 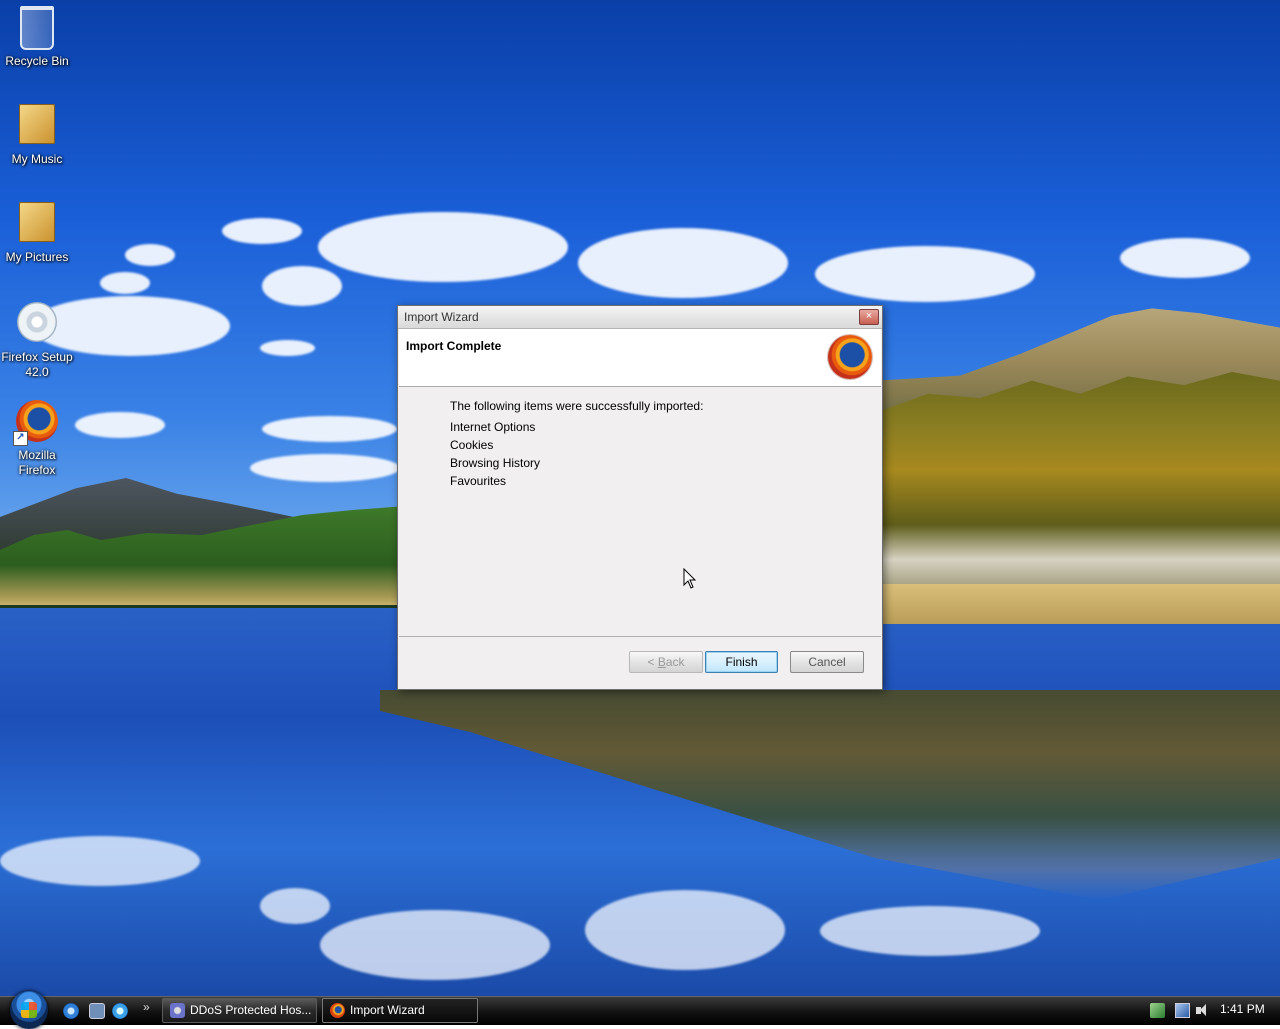 What do you see at coordinates (741, 662) in the screenshot?
I see `finish-button: Finish` at bounding box center [741, 662].